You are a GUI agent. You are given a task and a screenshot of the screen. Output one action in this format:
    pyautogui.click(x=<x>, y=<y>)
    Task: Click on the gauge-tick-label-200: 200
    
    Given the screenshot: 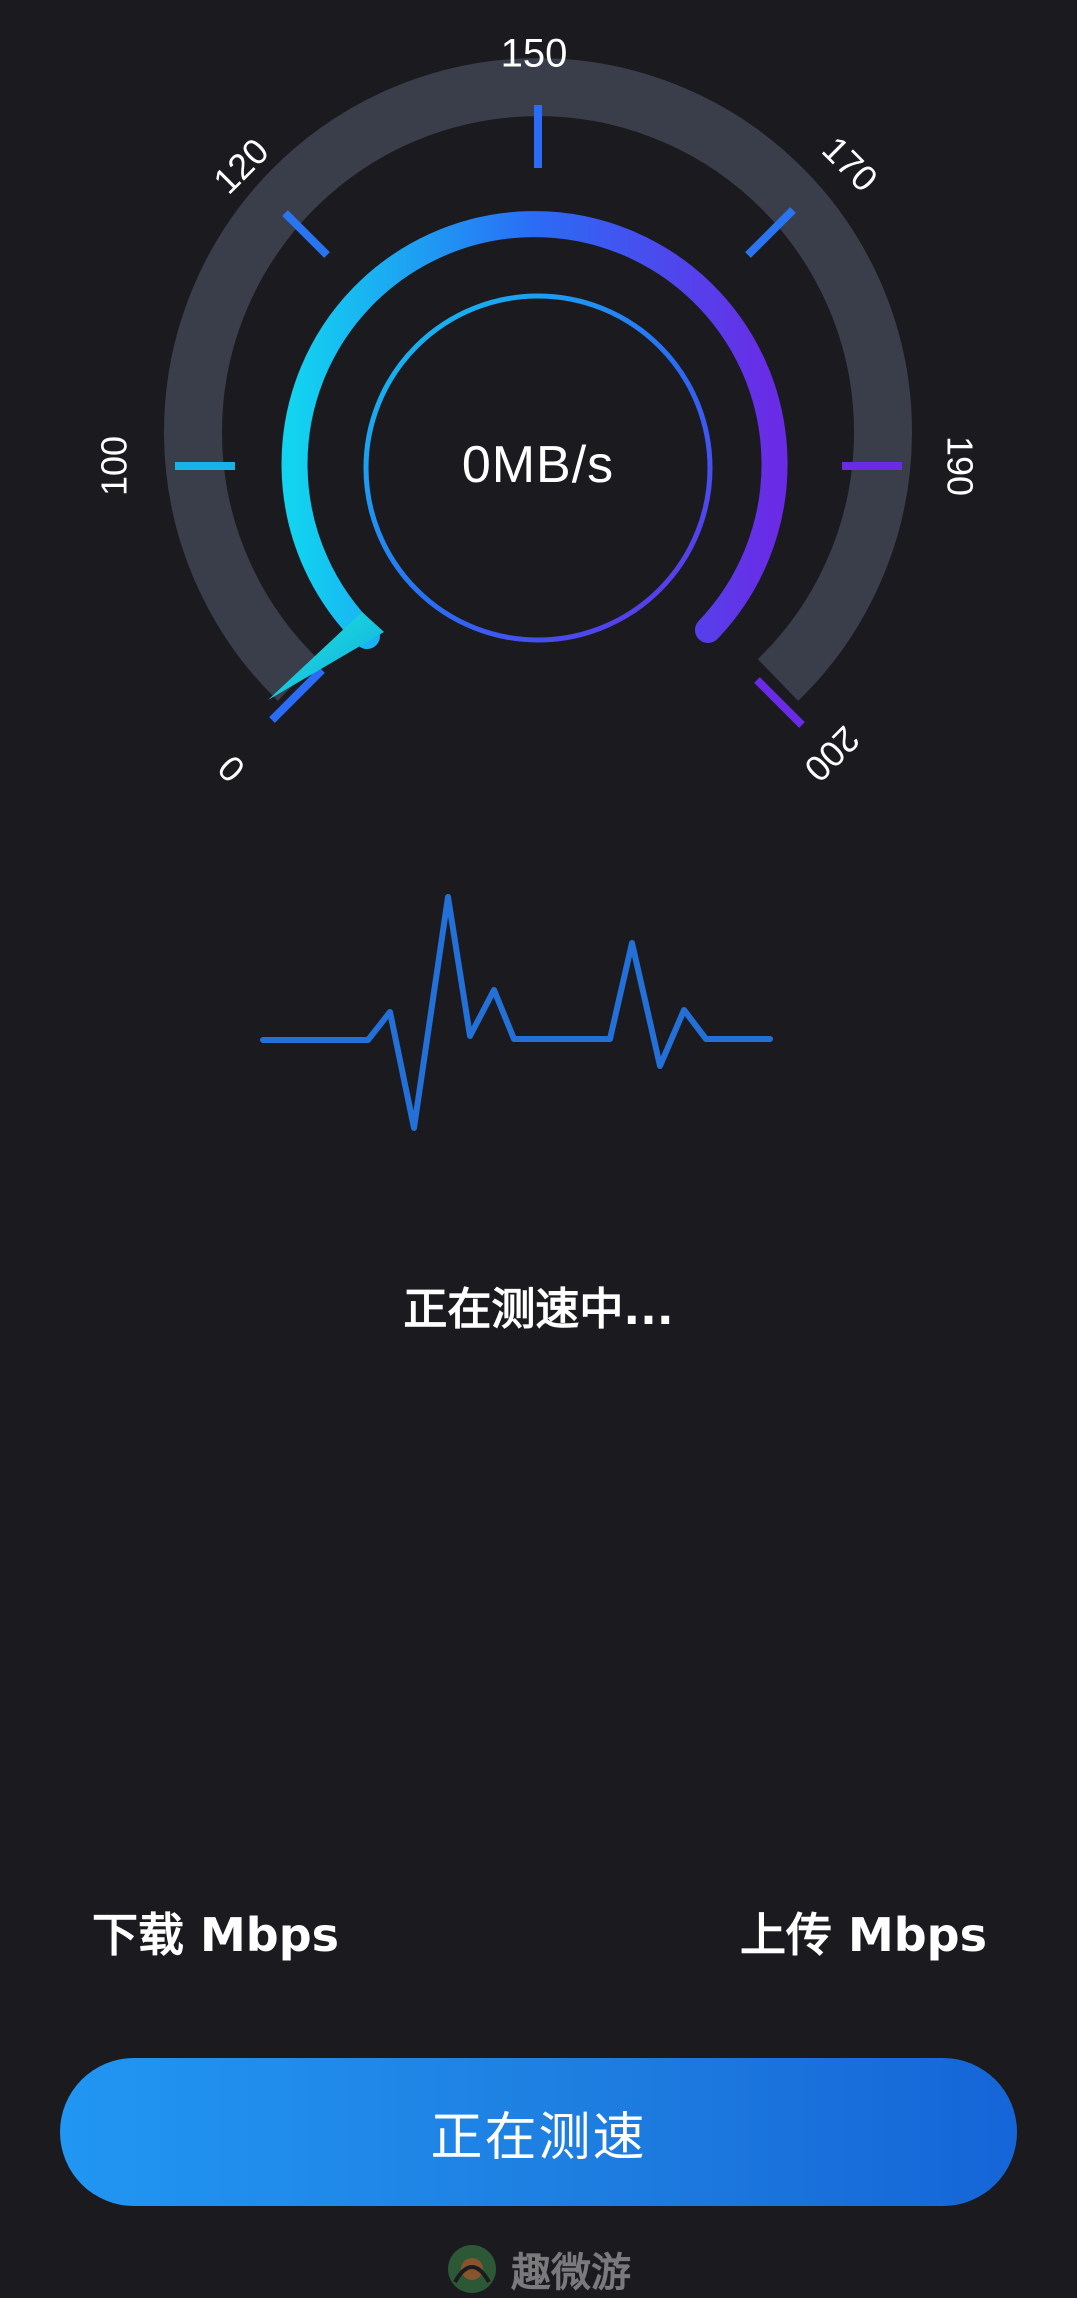 What is the action you would take?
    pyautogui.click(x=831, y=753)
    